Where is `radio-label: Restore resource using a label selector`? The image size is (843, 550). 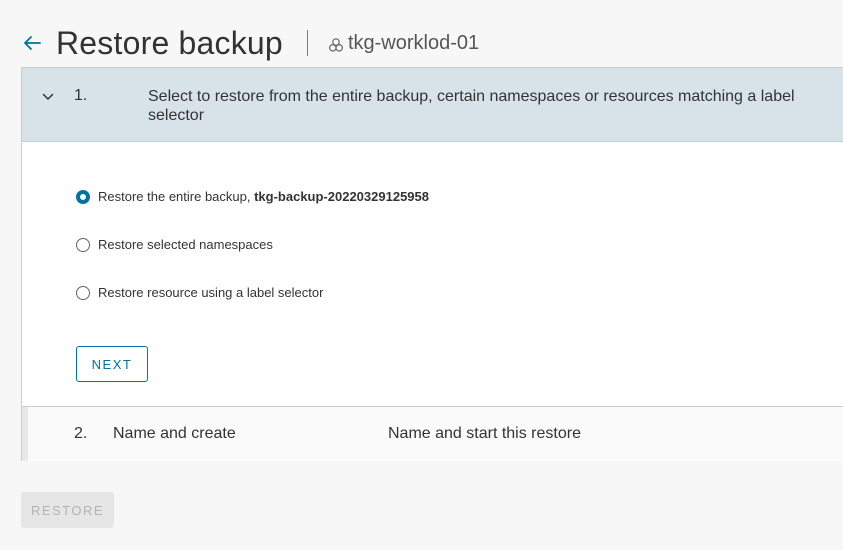
radio-label: Restore resource using a label selector is located at coordinates (211, 292).